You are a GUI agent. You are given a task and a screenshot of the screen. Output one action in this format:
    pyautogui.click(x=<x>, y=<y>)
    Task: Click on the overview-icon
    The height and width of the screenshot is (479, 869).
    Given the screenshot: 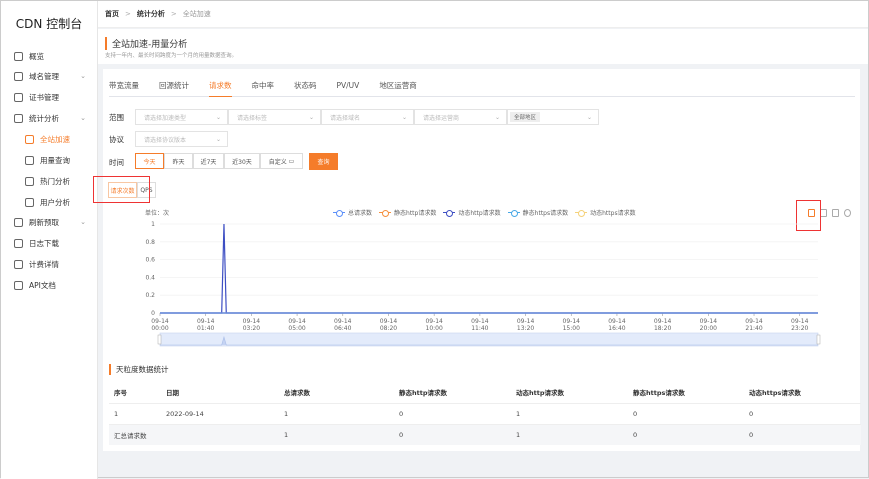 What is the action you would take?
    pyautogui.click(x=18, y=56)
    